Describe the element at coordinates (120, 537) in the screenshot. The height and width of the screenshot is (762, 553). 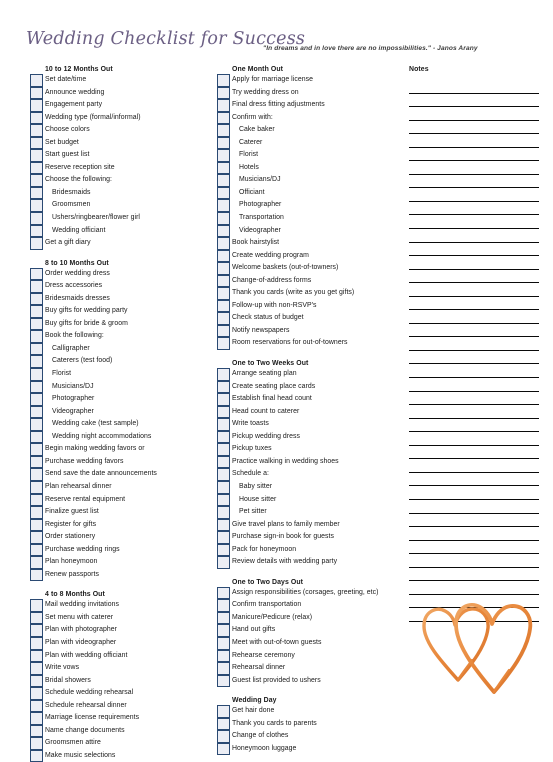
I see `checklist-item: Order stationery` at that location.